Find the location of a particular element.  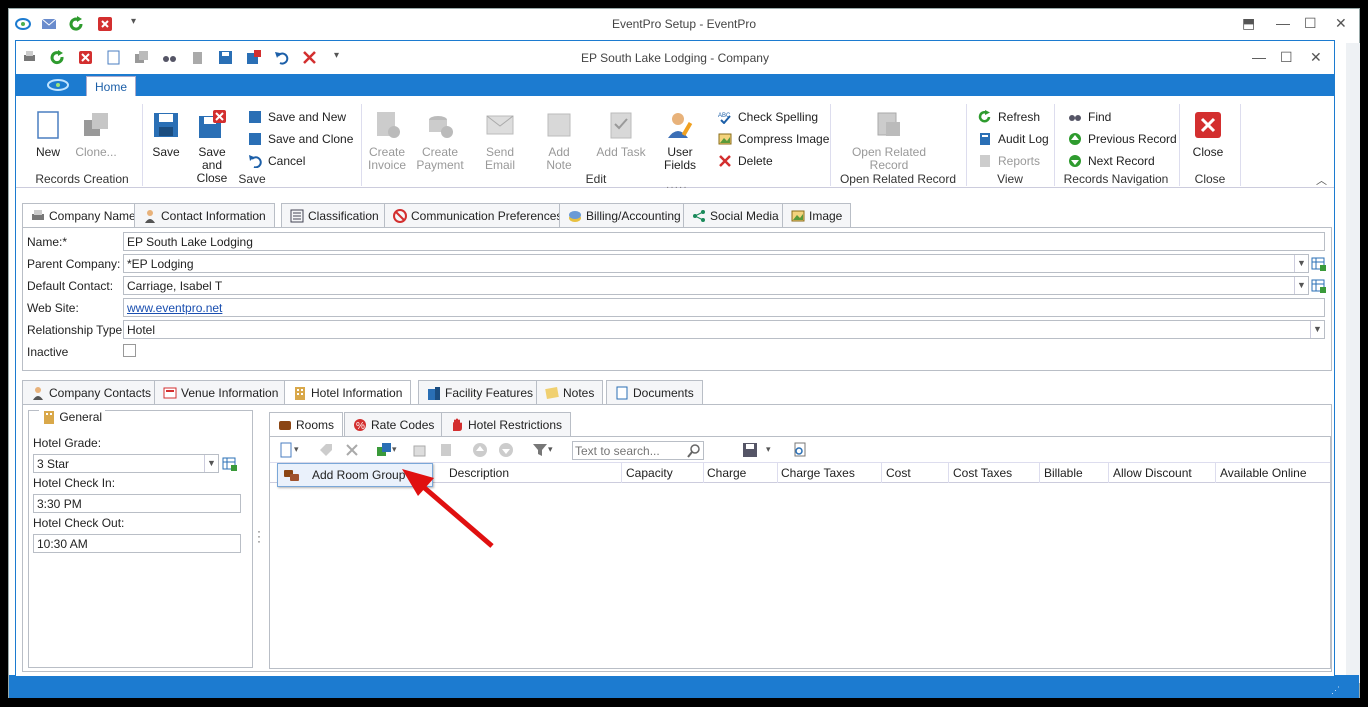

tab-documents: Documents is located at coordinates (654, 392).